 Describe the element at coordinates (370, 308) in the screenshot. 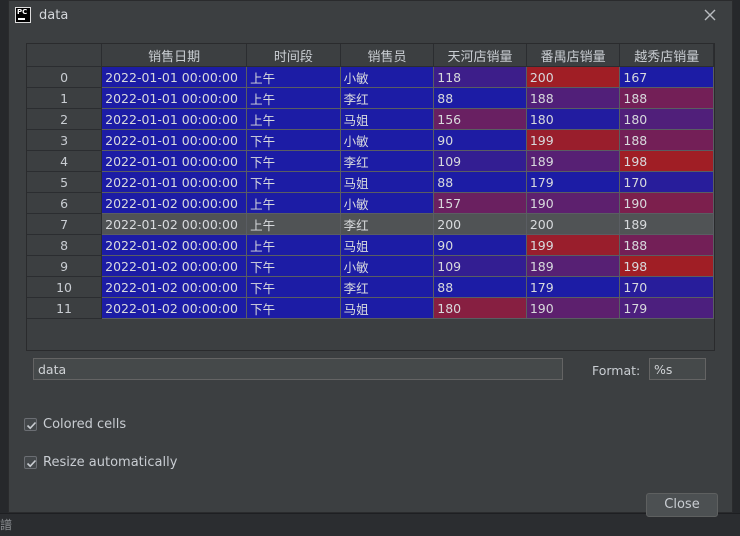

I see `table-row: 11 2022-01-02 00:00:00 下午 马姐 180 190 179` at that location.